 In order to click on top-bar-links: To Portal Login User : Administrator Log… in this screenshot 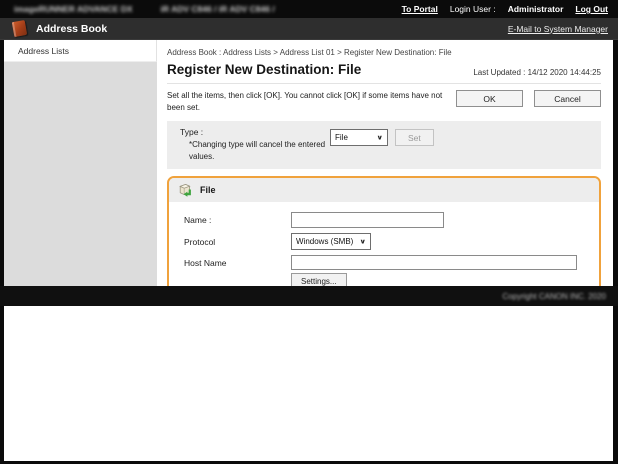, I will do `click(510, 9)`.